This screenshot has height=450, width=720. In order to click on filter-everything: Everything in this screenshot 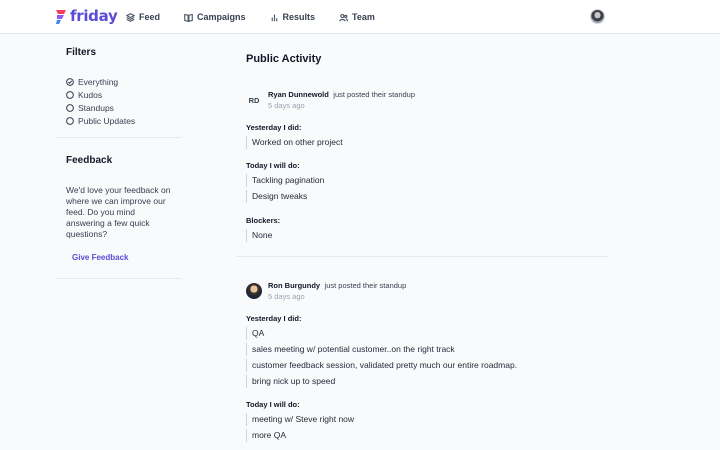, I will do `click(100, 81)`.